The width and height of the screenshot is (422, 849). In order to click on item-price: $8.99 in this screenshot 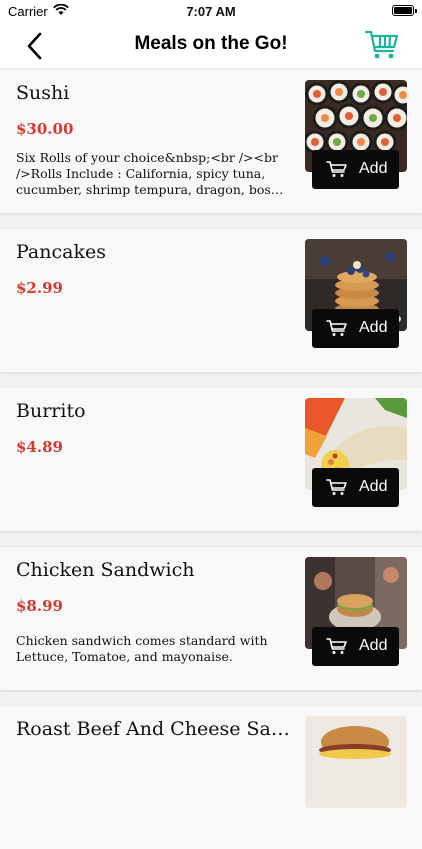, I will do `click(39, 606)`.